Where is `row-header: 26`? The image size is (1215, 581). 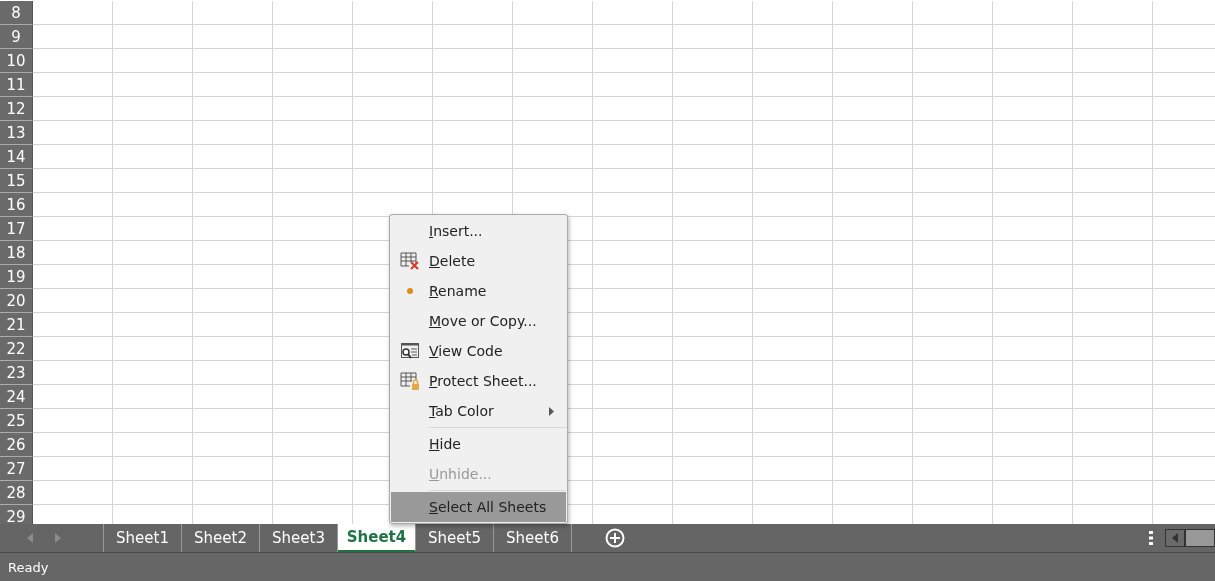
row-header: 26 is located at coordinates (16, 445).